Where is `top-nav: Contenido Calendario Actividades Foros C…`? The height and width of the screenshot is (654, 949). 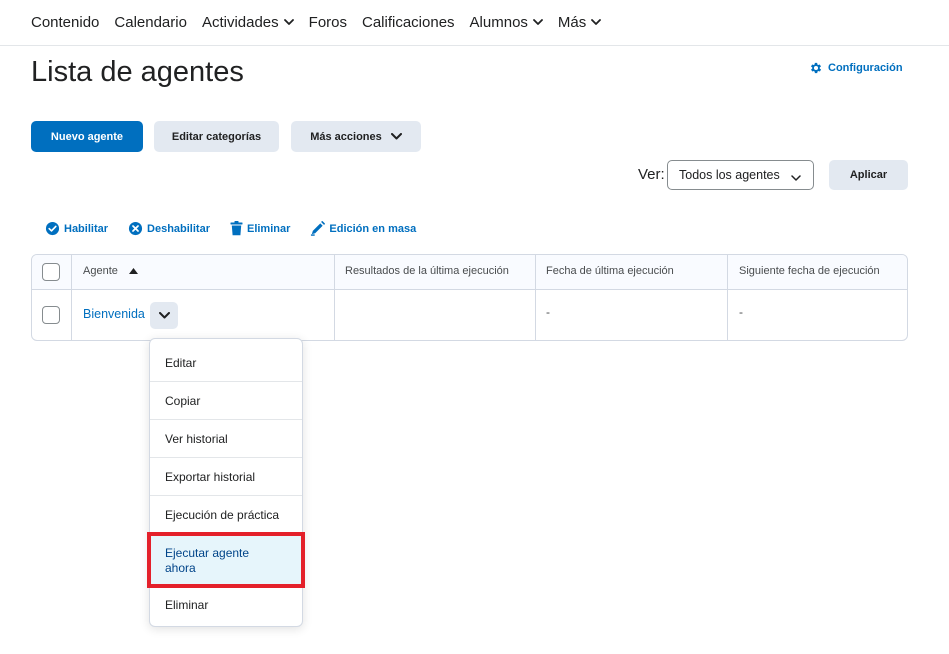 top-nav: Contenido Calendario Actividades Foros C… is located at coordinates (474, 23).